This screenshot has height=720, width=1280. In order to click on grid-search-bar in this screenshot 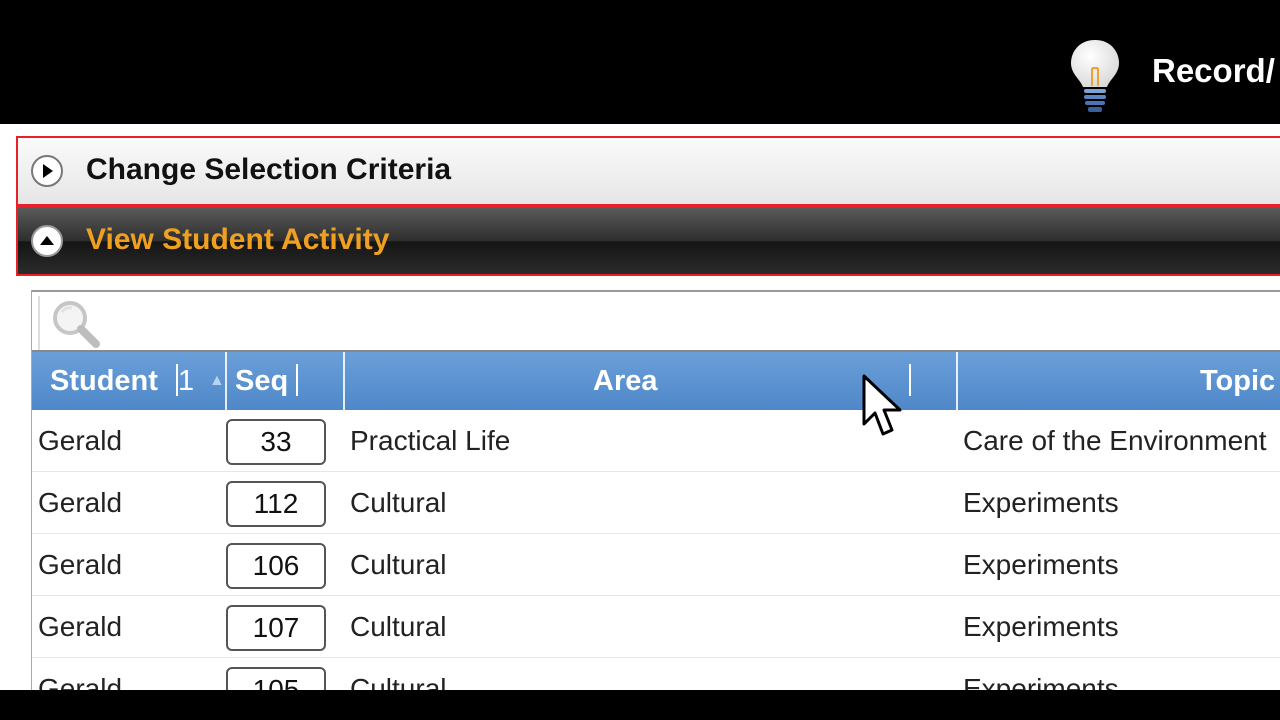, I will do `click(656, 321)`.